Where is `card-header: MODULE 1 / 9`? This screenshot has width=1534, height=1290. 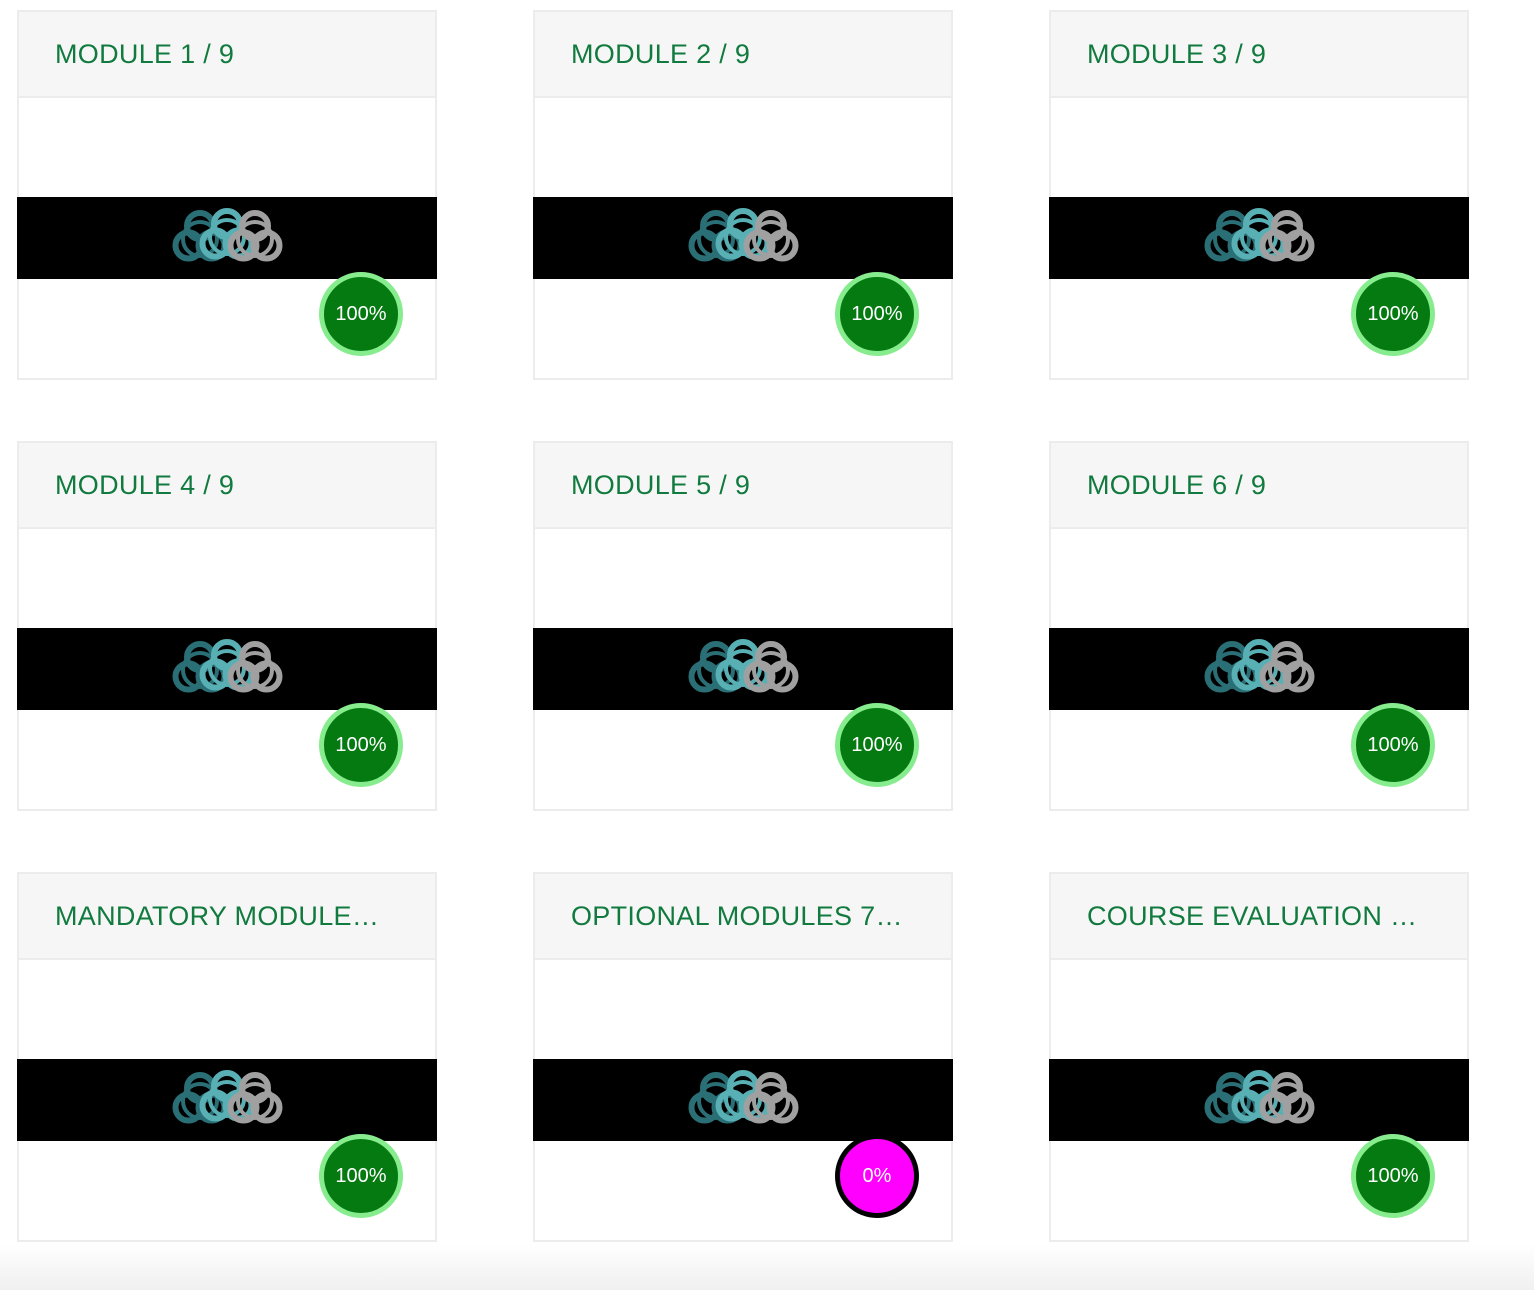 card-header: MODULE 1 / 9 is located at coordinates (227, 55).